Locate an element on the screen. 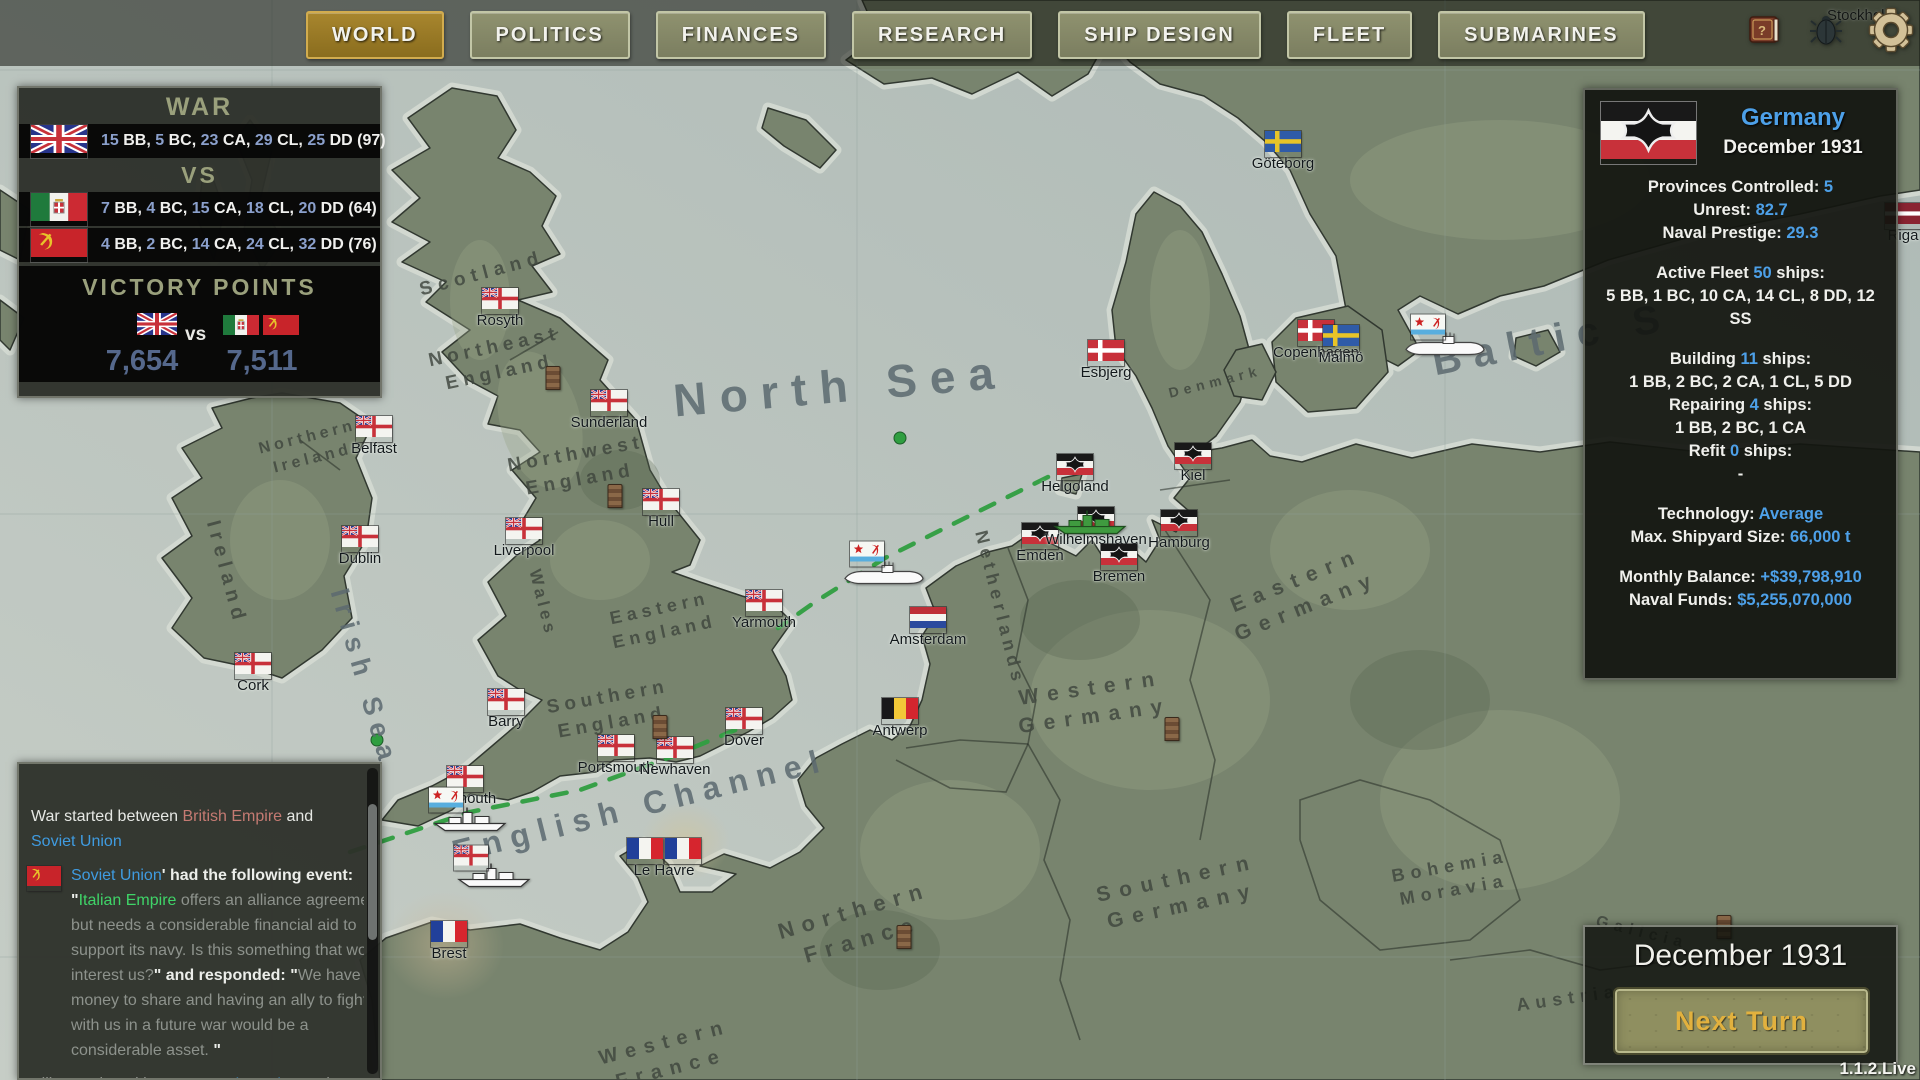 The height and width of the screenshot is (1080, 1920). victory-left-flag is located at coordinates (157, 325).